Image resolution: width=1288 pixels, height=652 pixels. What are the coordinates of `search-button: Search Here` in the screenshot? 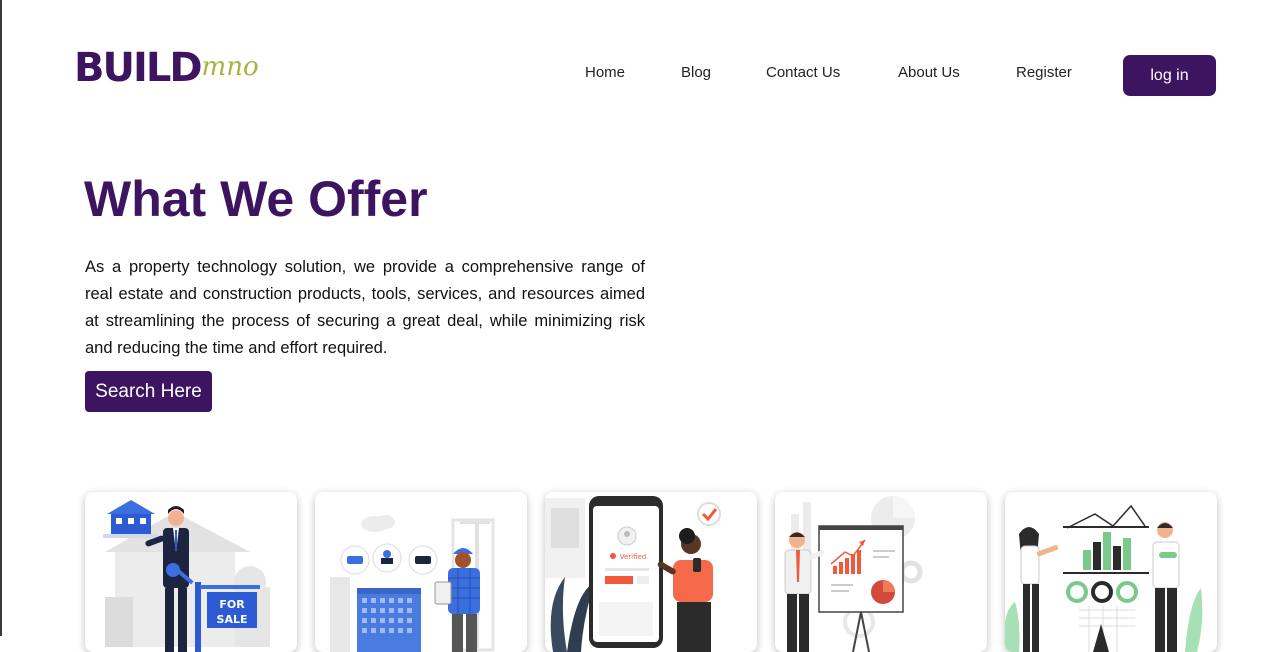 It's located at (148, 391).